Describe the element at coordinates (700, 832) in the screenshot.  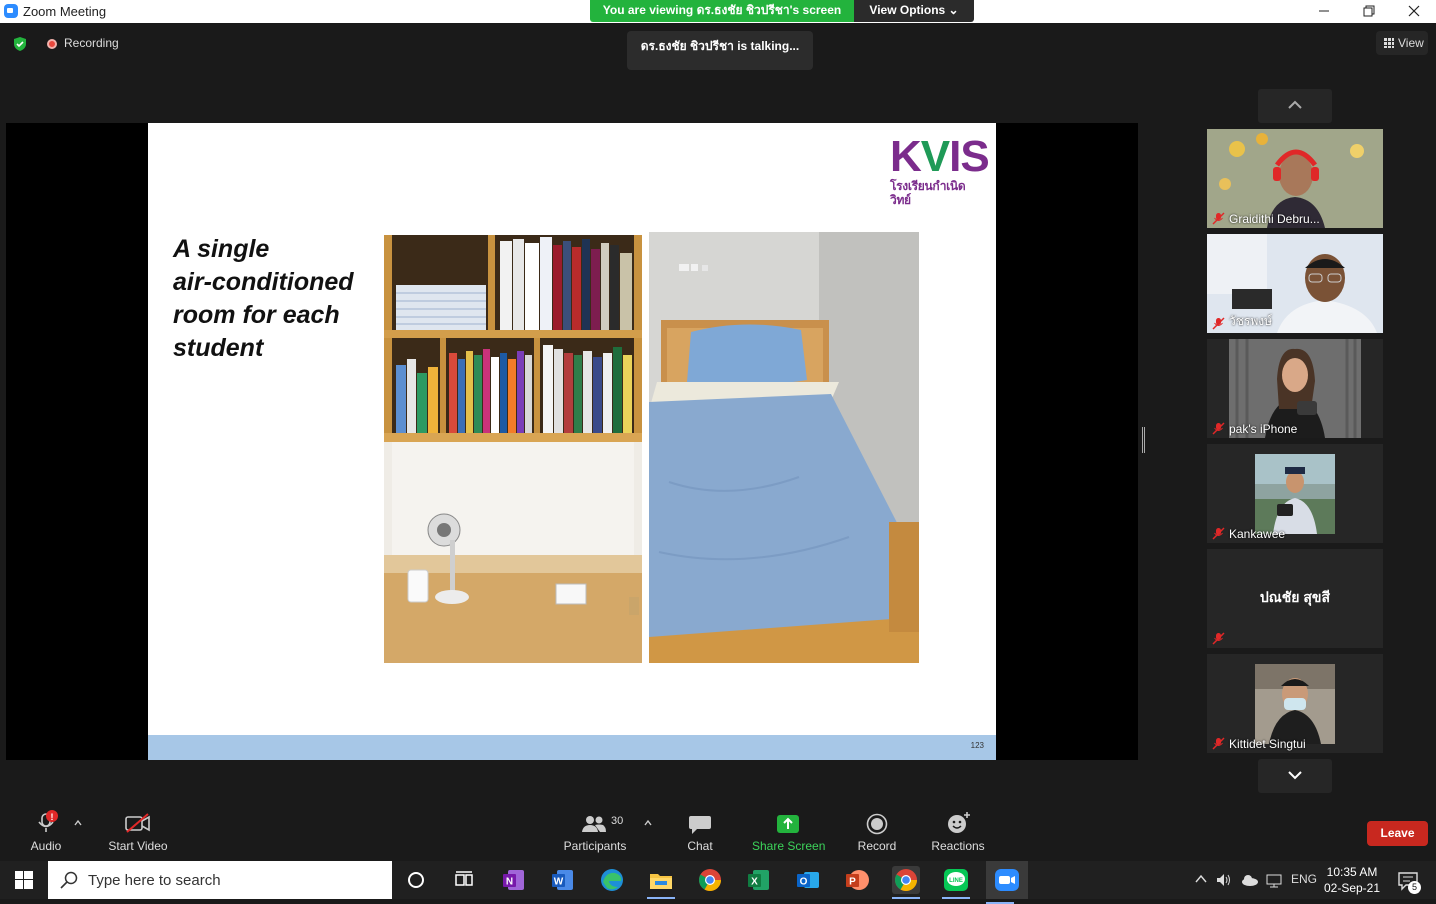
I see `chat-button: Chat` at that location.